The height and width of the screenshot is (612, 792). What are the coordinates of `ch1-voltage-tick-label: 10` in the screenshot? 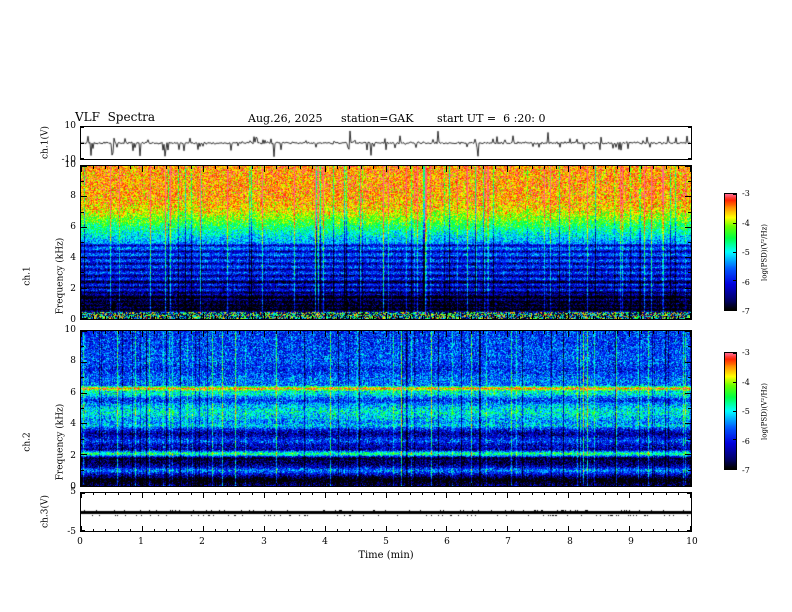 It's located at (70, 126).